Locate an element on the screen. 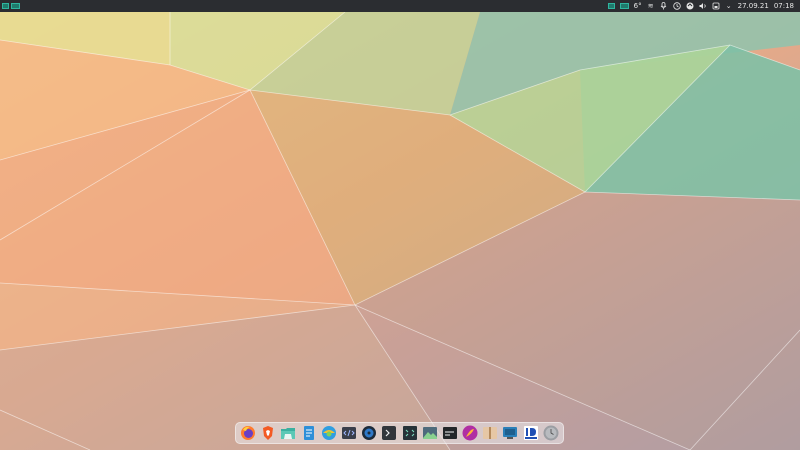  window-indicator-icon is located at coordinates (611, 6).